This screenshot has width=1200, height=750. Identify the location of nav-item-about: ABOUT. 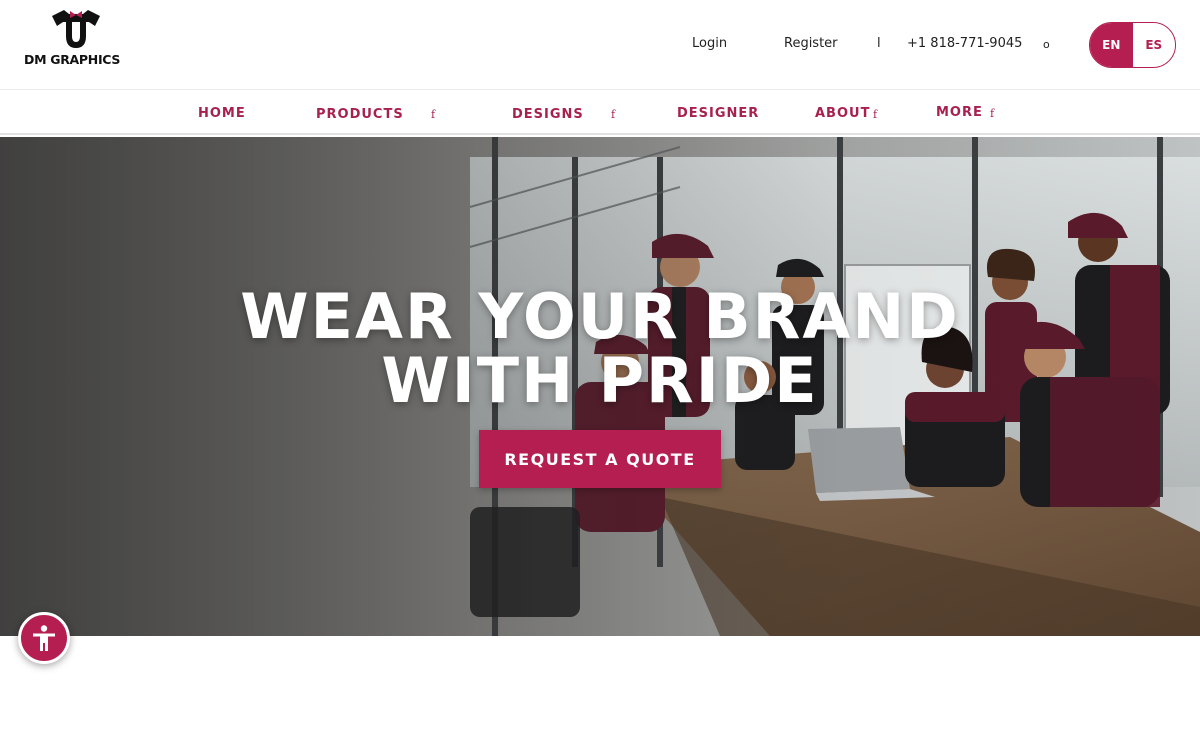
(842, 113).